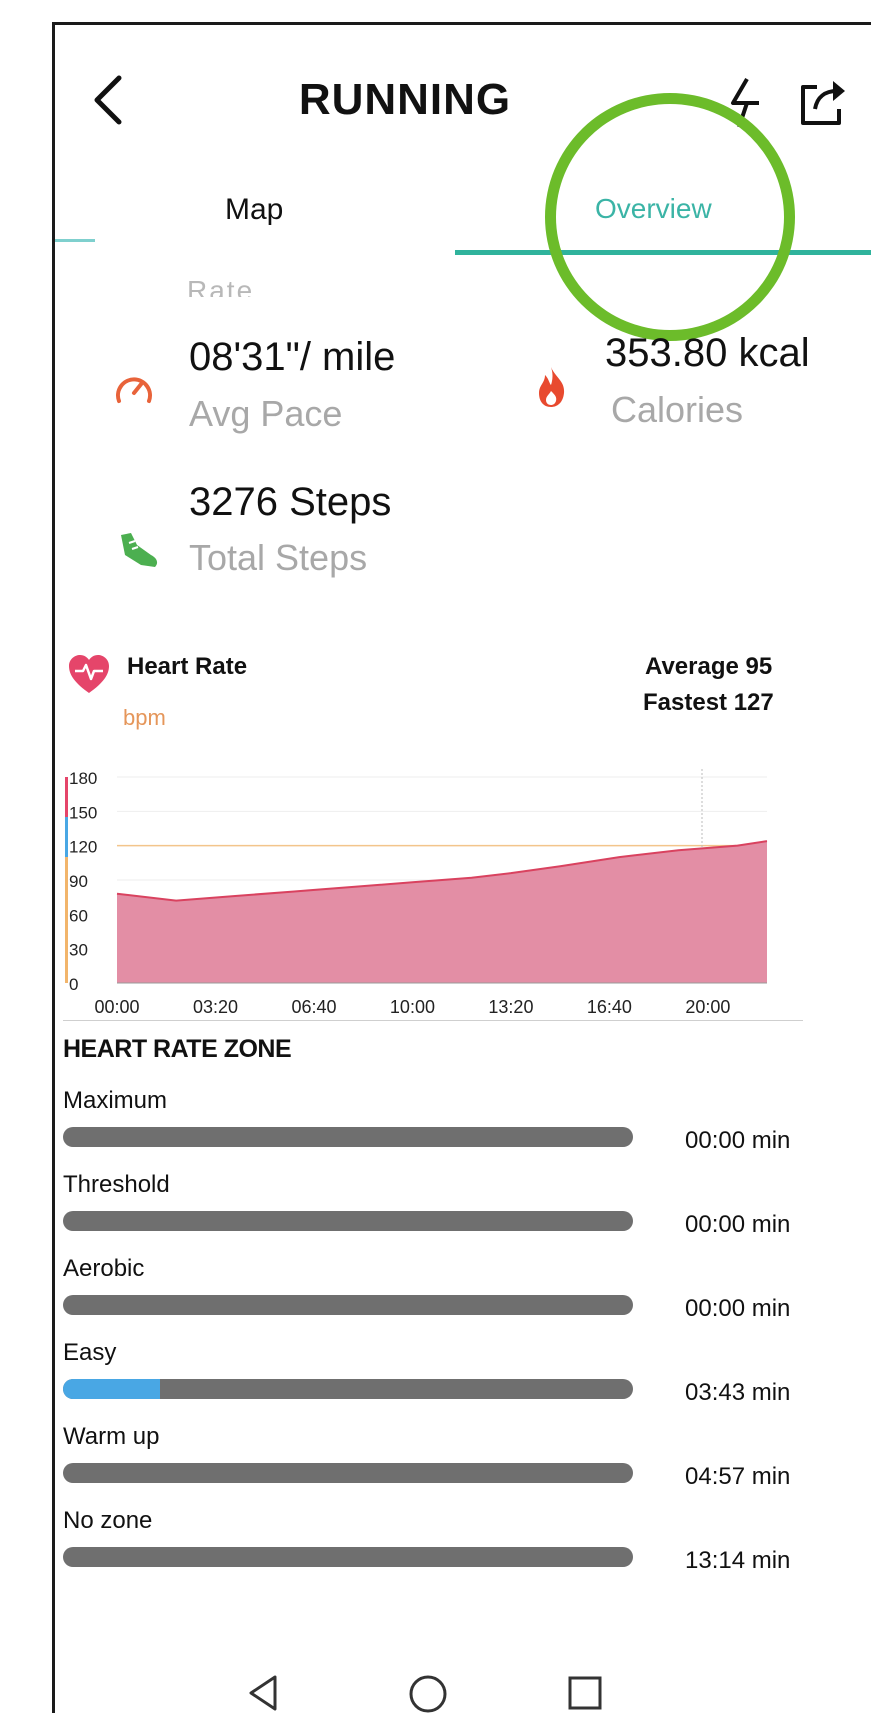 This screenshot has height=1713, width=871. What do you see at coordinates (115, 1100) in the screenshot?
I see `zone-label: Maximum` at bounding box center [115, 1100].